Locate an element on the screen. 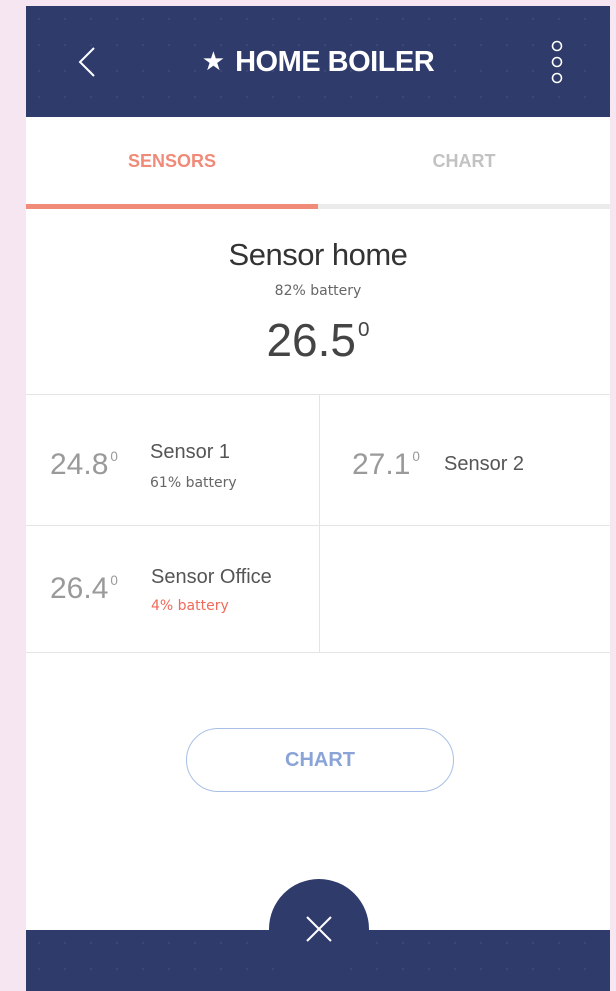 This screenshot has height=991, width=616. sensor-battery-low: 4% battery is located at coordinates (190, 606).